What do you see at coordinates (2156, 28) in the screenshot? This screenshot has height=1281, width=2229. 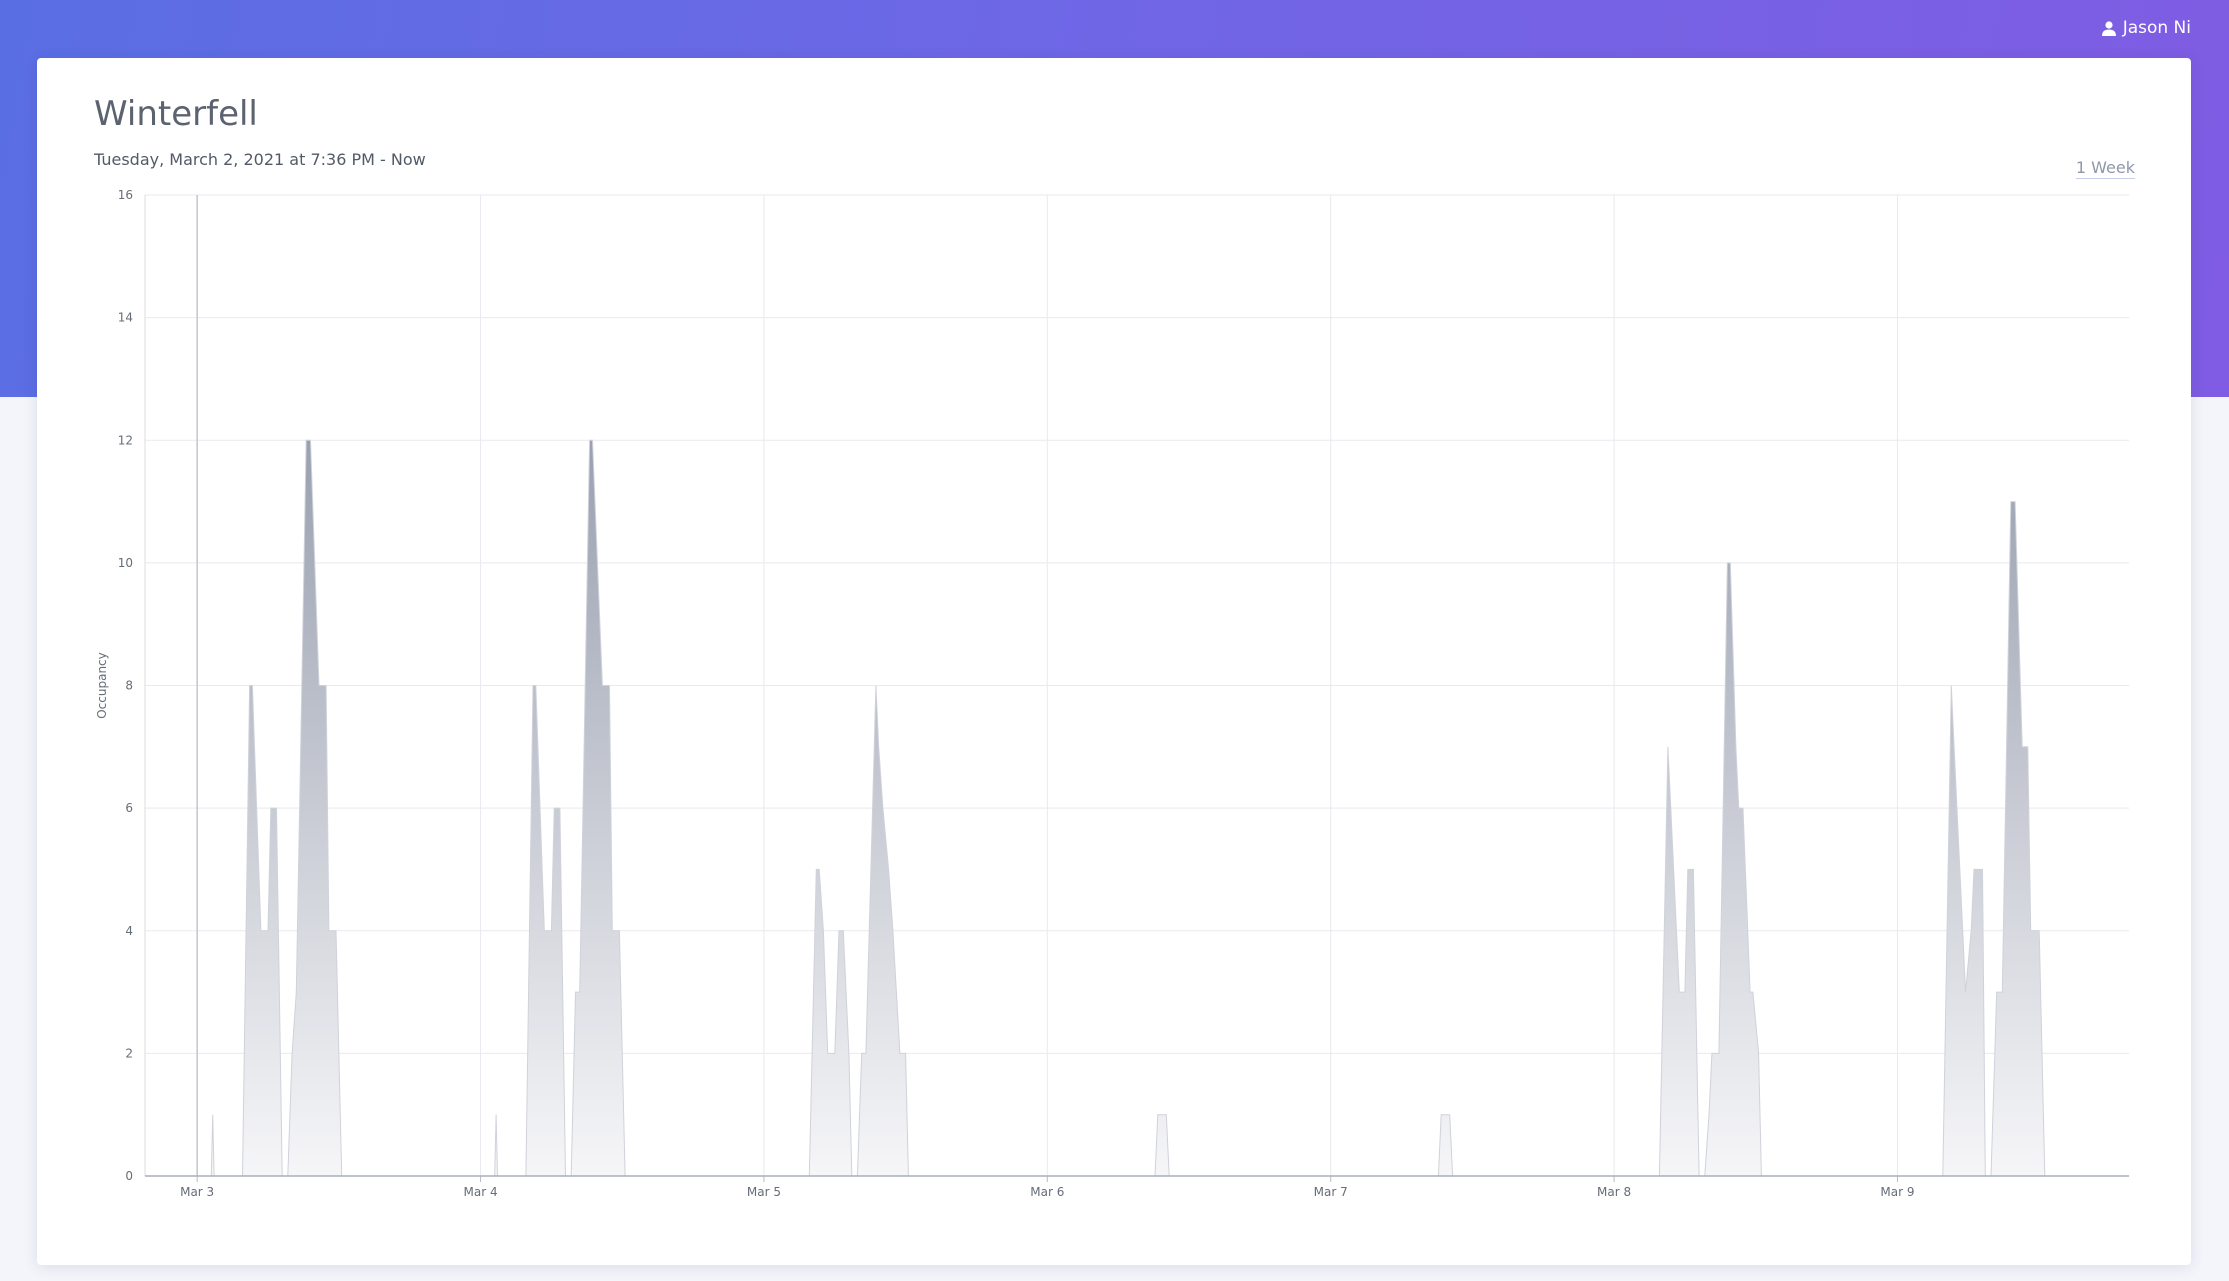 I see `user-name: Jason Ni` at bounding box center [2156, 28].